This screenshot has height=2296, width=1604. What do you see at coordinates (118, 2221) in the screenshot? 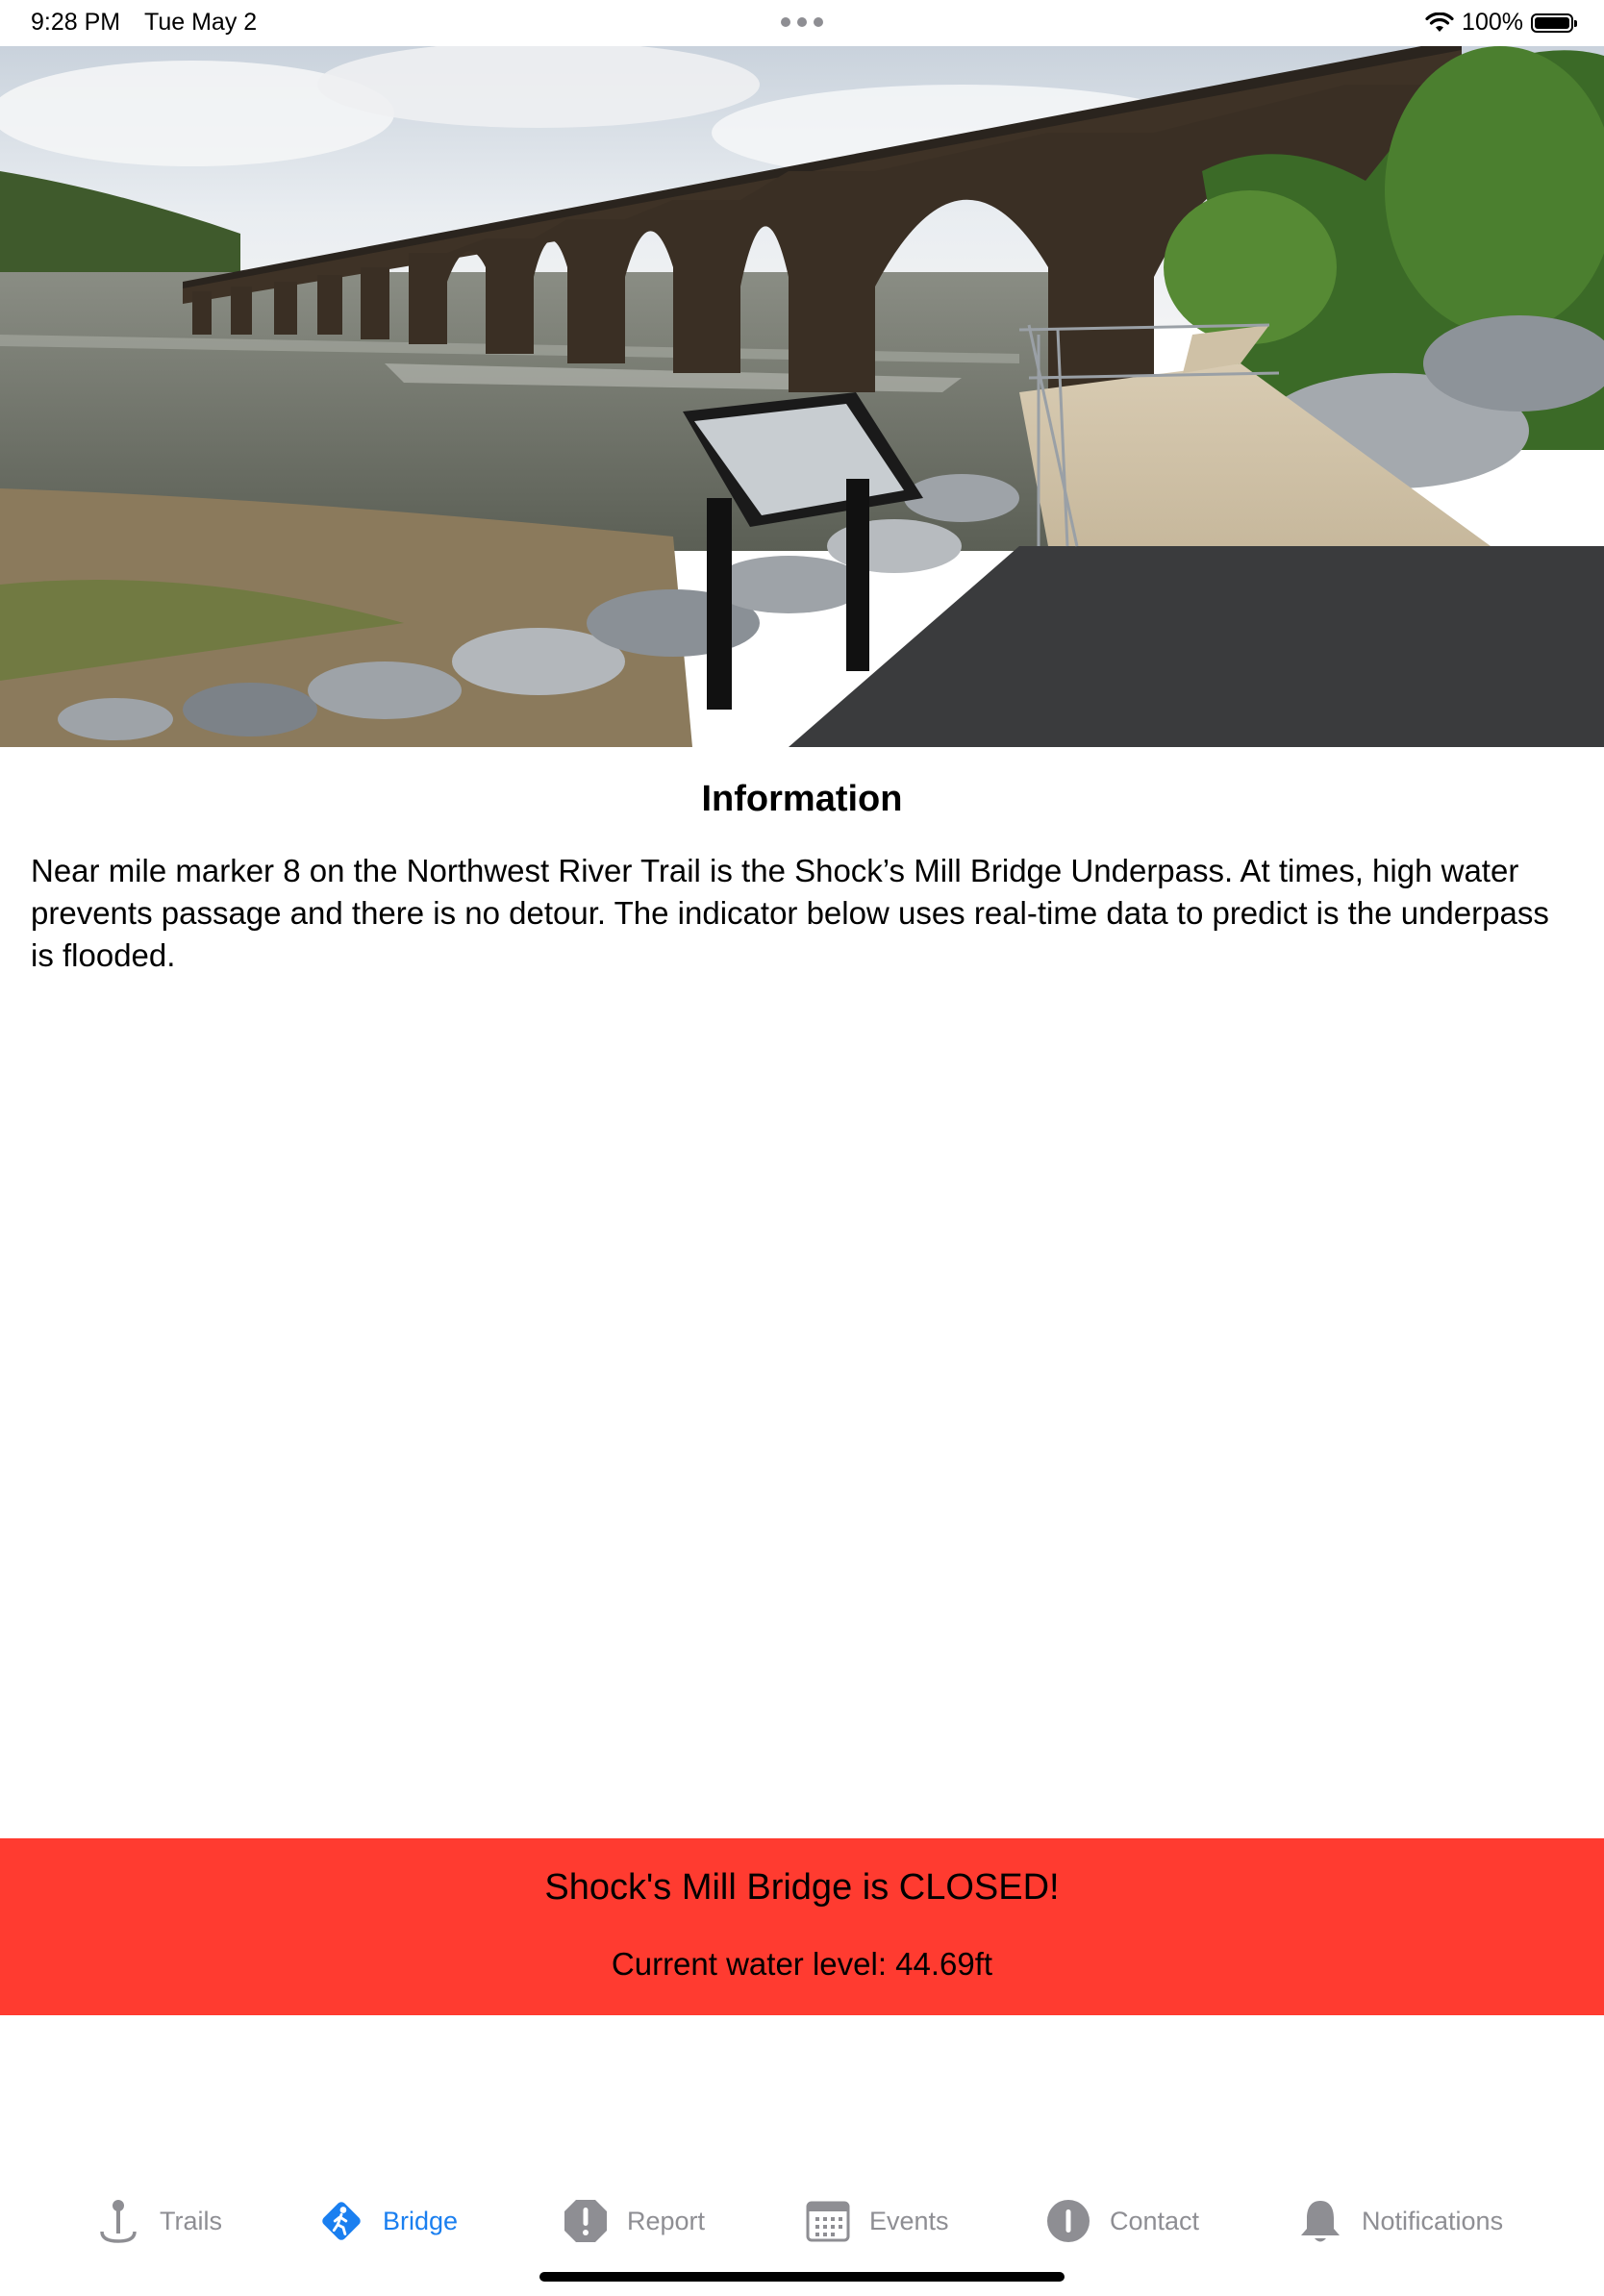
I see `trail-pin-icon` at bounding box center [118, 2221].